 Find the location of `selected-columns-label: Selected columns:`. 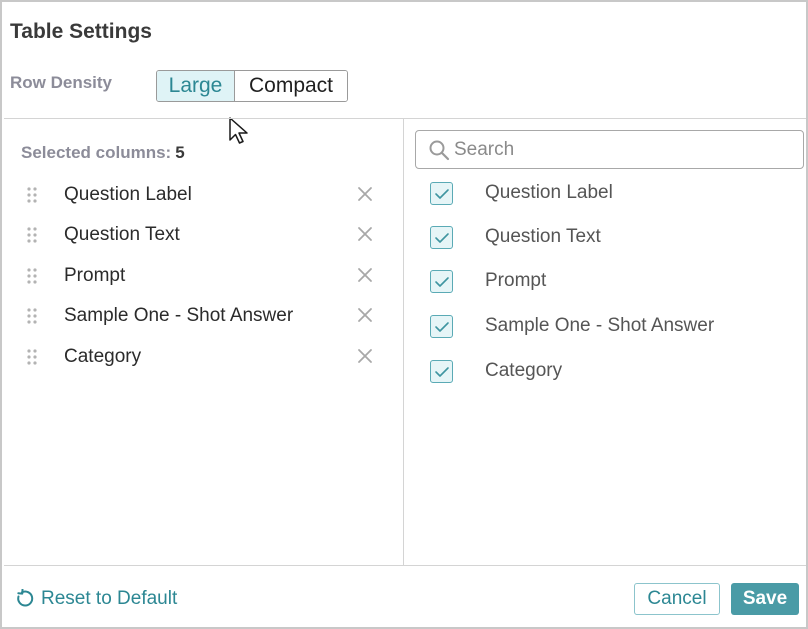

selected-columns-label: Selected columns: is located at coordinates (96, 152).